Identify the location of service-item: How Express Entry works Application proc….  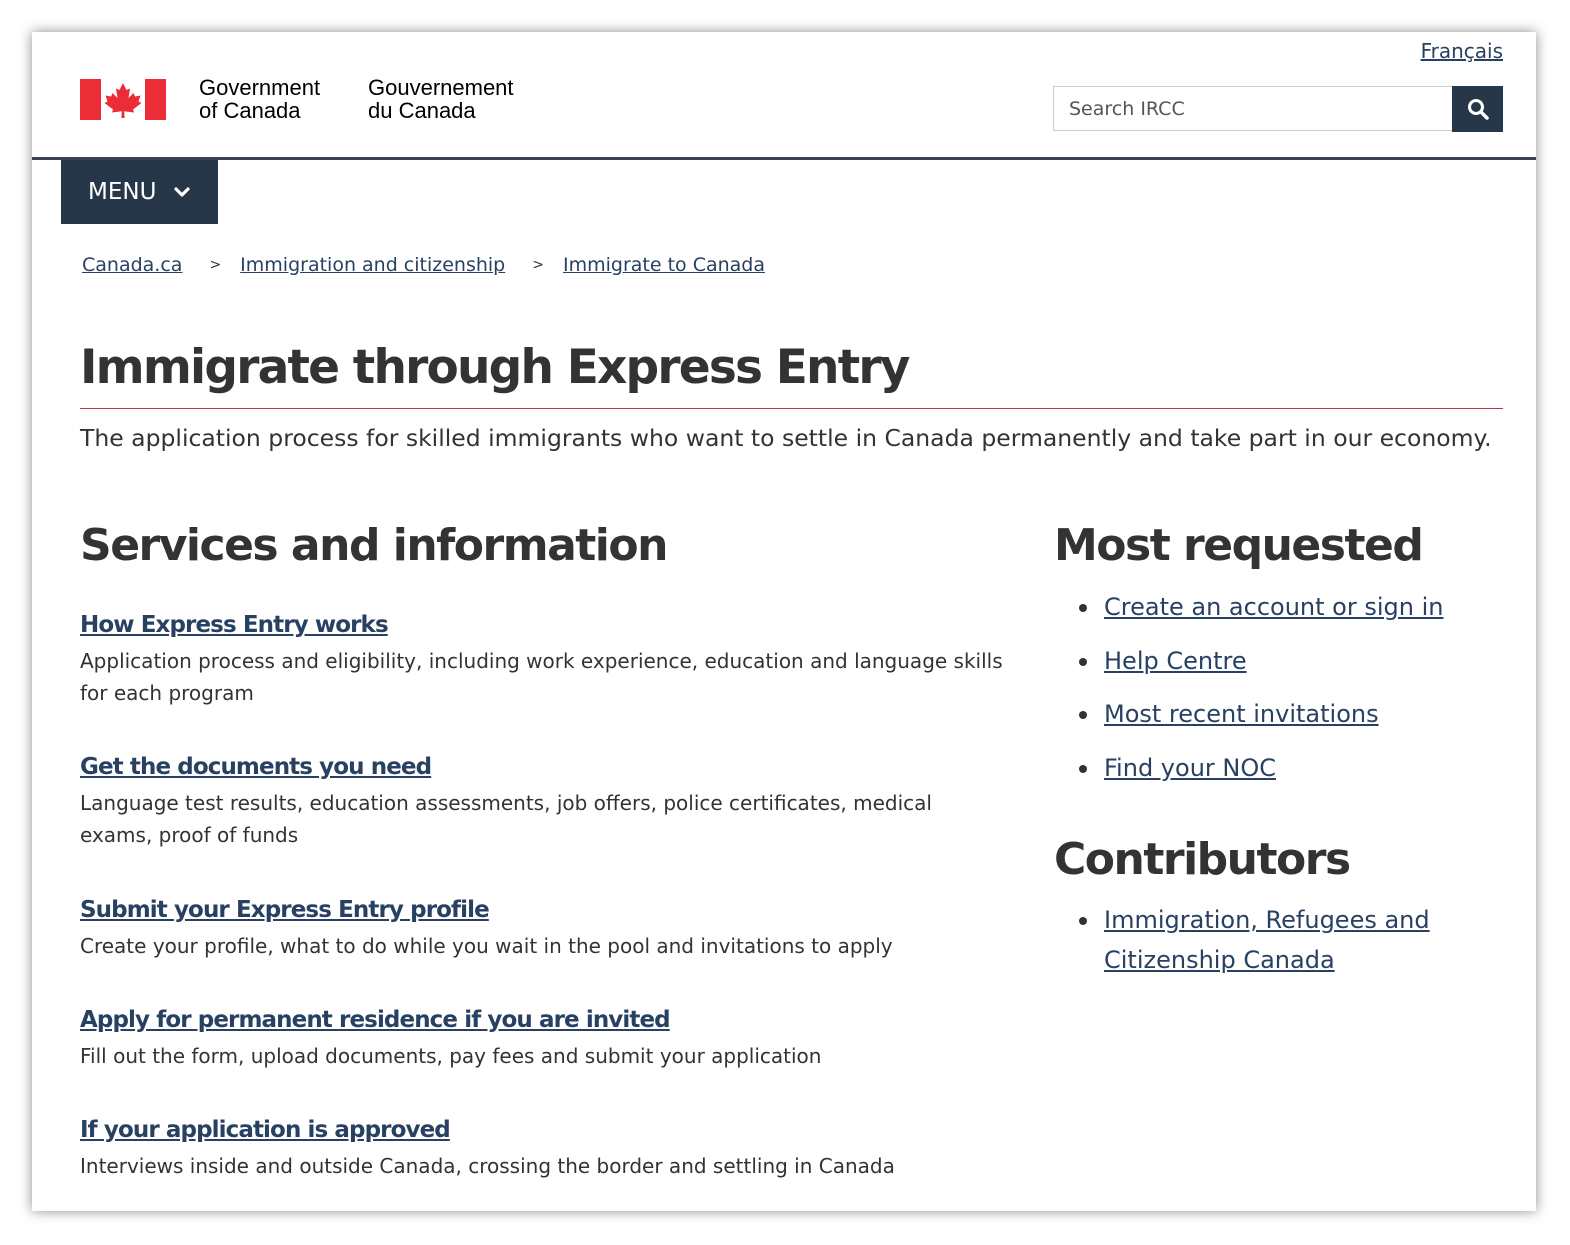
(545, 660).